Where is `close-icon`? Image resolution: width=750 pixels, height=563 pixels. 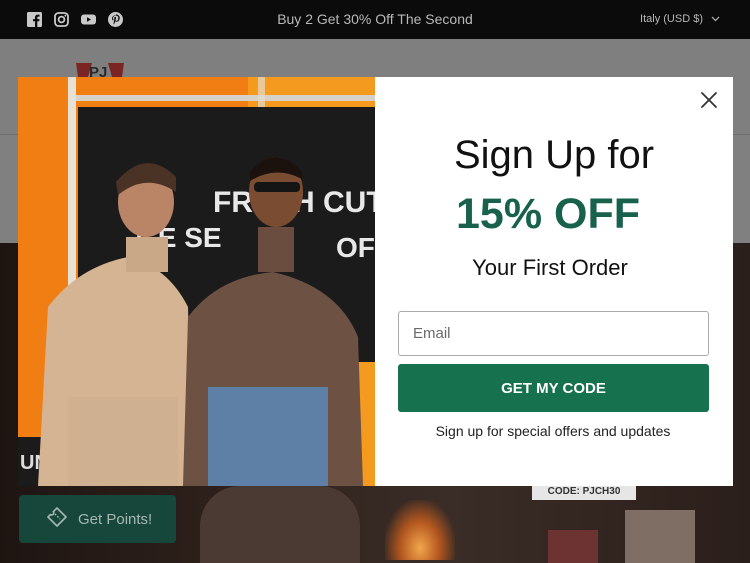 close-icon is located at coordinates (709, 100).